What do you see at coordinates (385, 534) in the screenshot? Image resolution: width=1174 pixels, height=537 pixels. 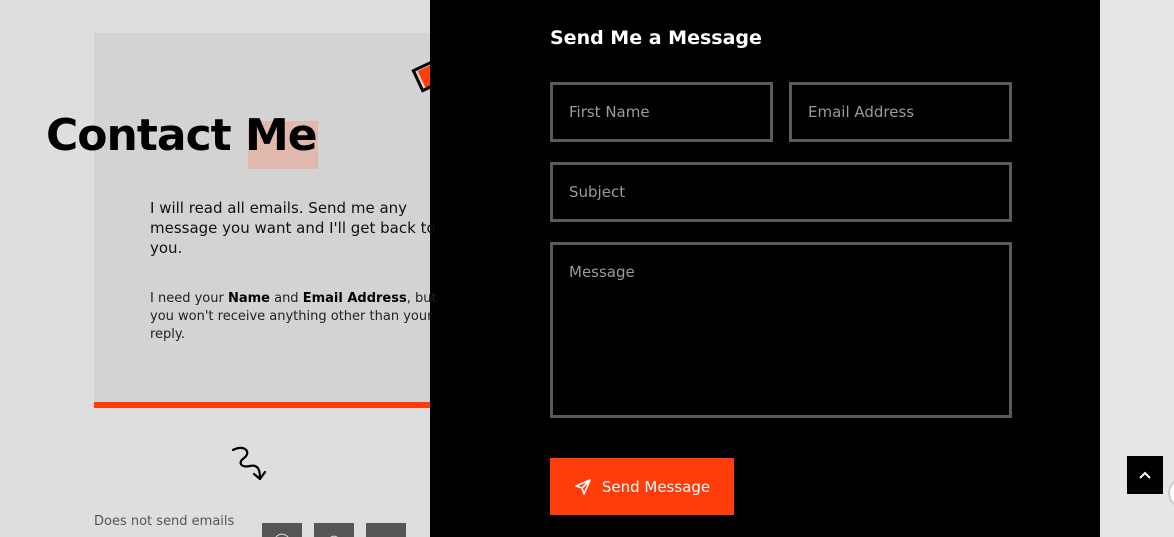 I see `mail-icon: ▭` at bounding box center [385, 534].